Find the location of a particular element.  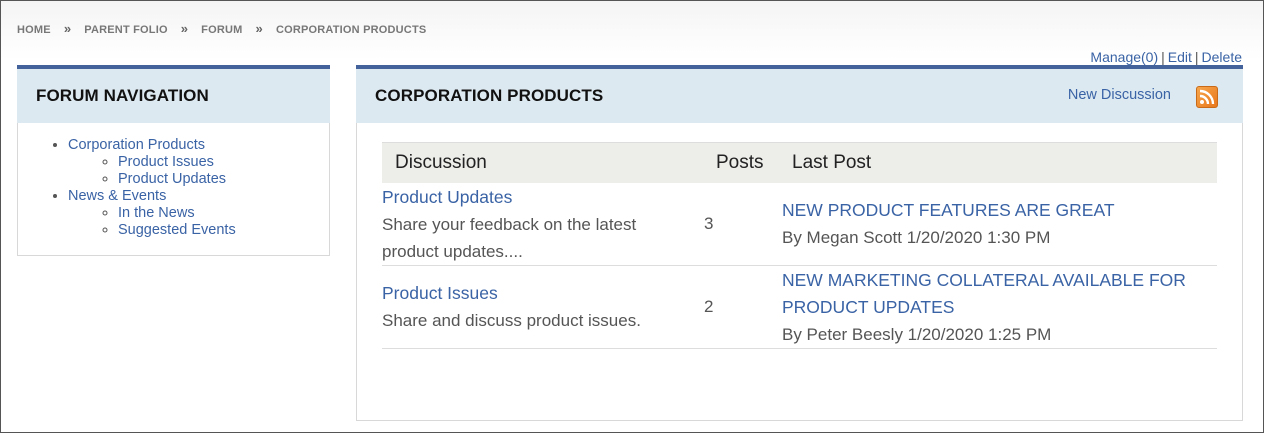

column-header-posts: Posts is located at coordinates (743, 162).